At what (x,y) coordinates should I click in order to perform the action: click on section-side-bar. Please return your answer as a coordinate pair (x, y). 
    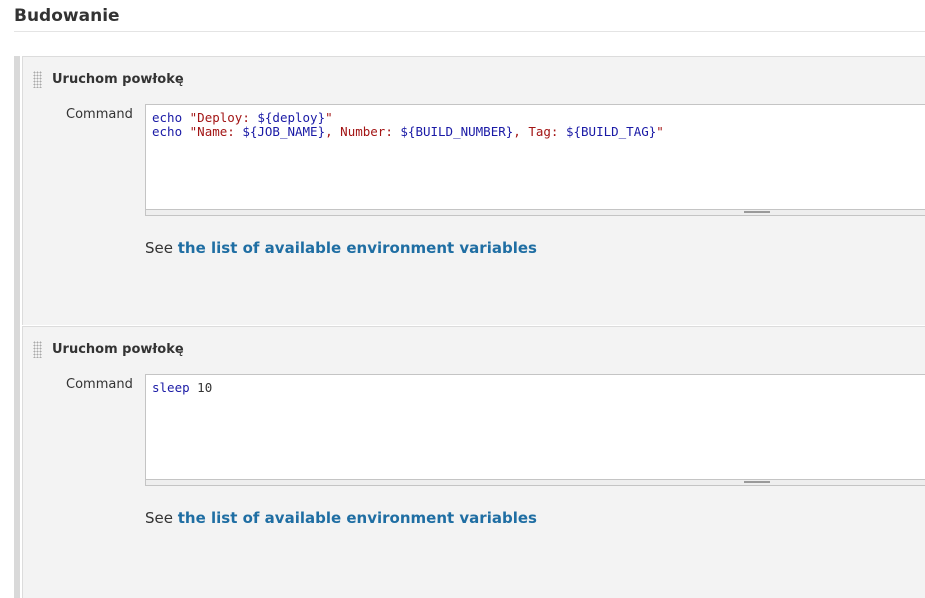
    Looking at the image, I should click on (17, 327).